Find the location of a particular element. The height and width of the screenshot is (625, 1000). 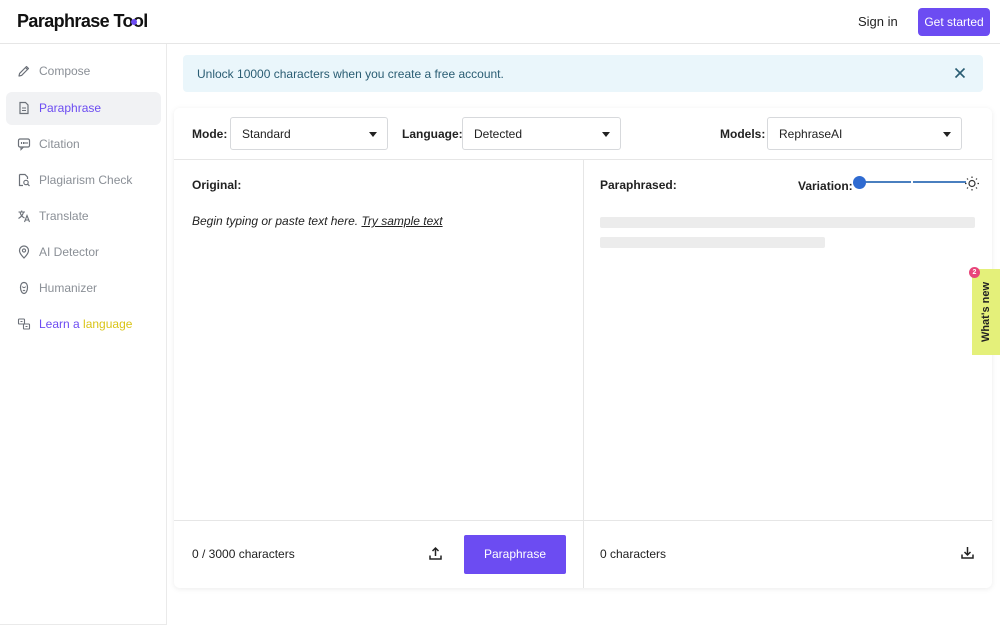

mode-label: Mode: is located at coordinates (210, 134).